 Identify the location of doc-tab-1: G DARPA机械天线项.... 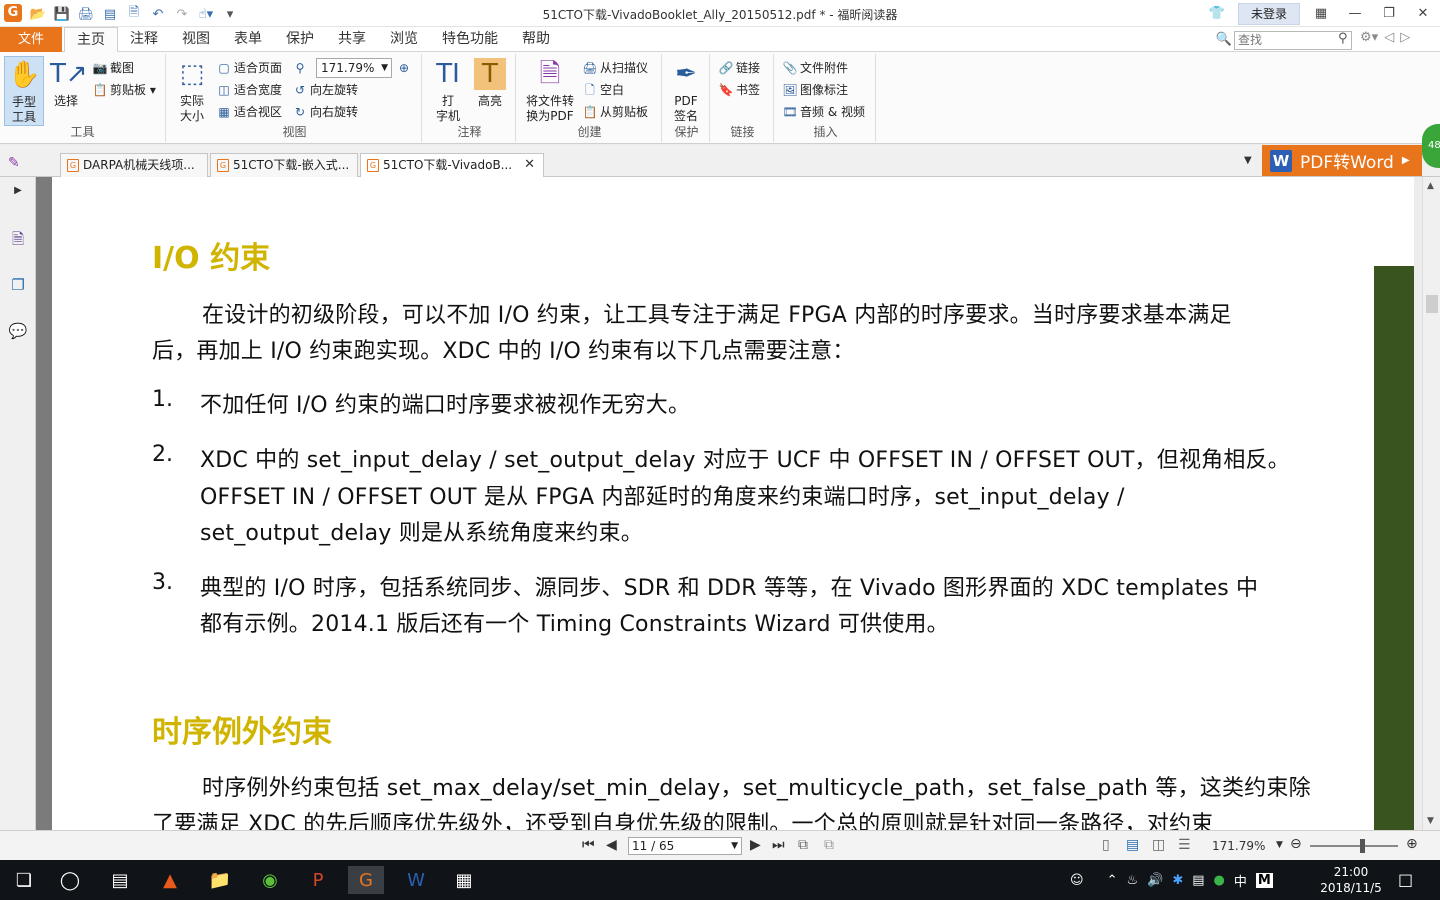
(134, 165).